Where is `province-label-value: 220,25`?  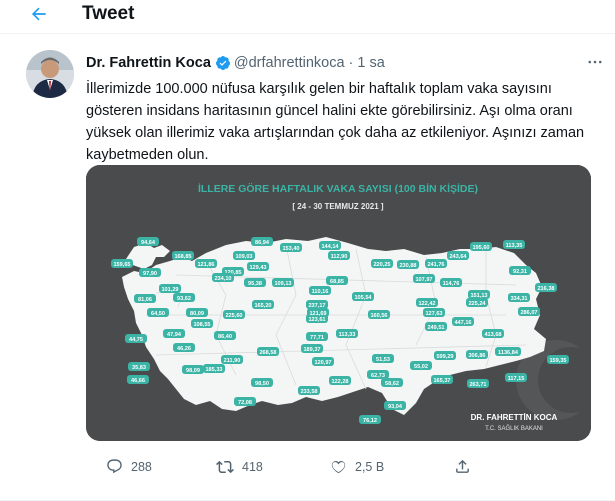
province-label-value: 220,25 is located at coordinates (381, 265).